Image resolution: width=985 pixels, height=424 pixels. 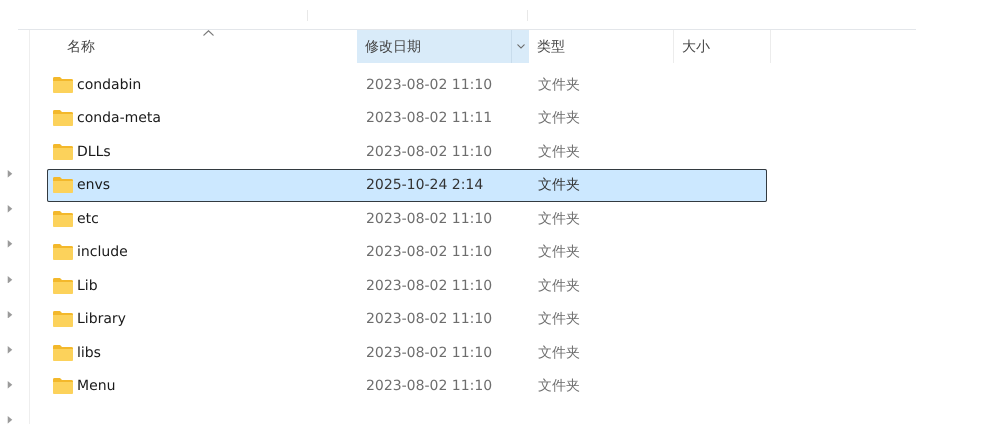 What do you see at coordinates (520, 46) in the screenshot?
I see `chevron-down-icon` at bounding box center [520, 46].